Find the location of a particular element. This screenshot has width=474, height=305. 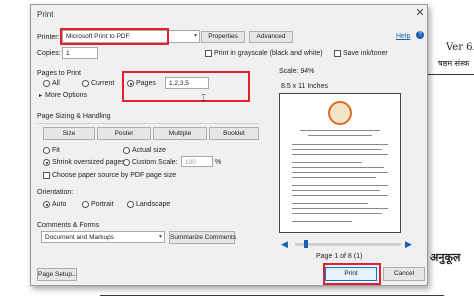

pages-to-print-heading: Pages to Print is located at coordinates (59, 73).